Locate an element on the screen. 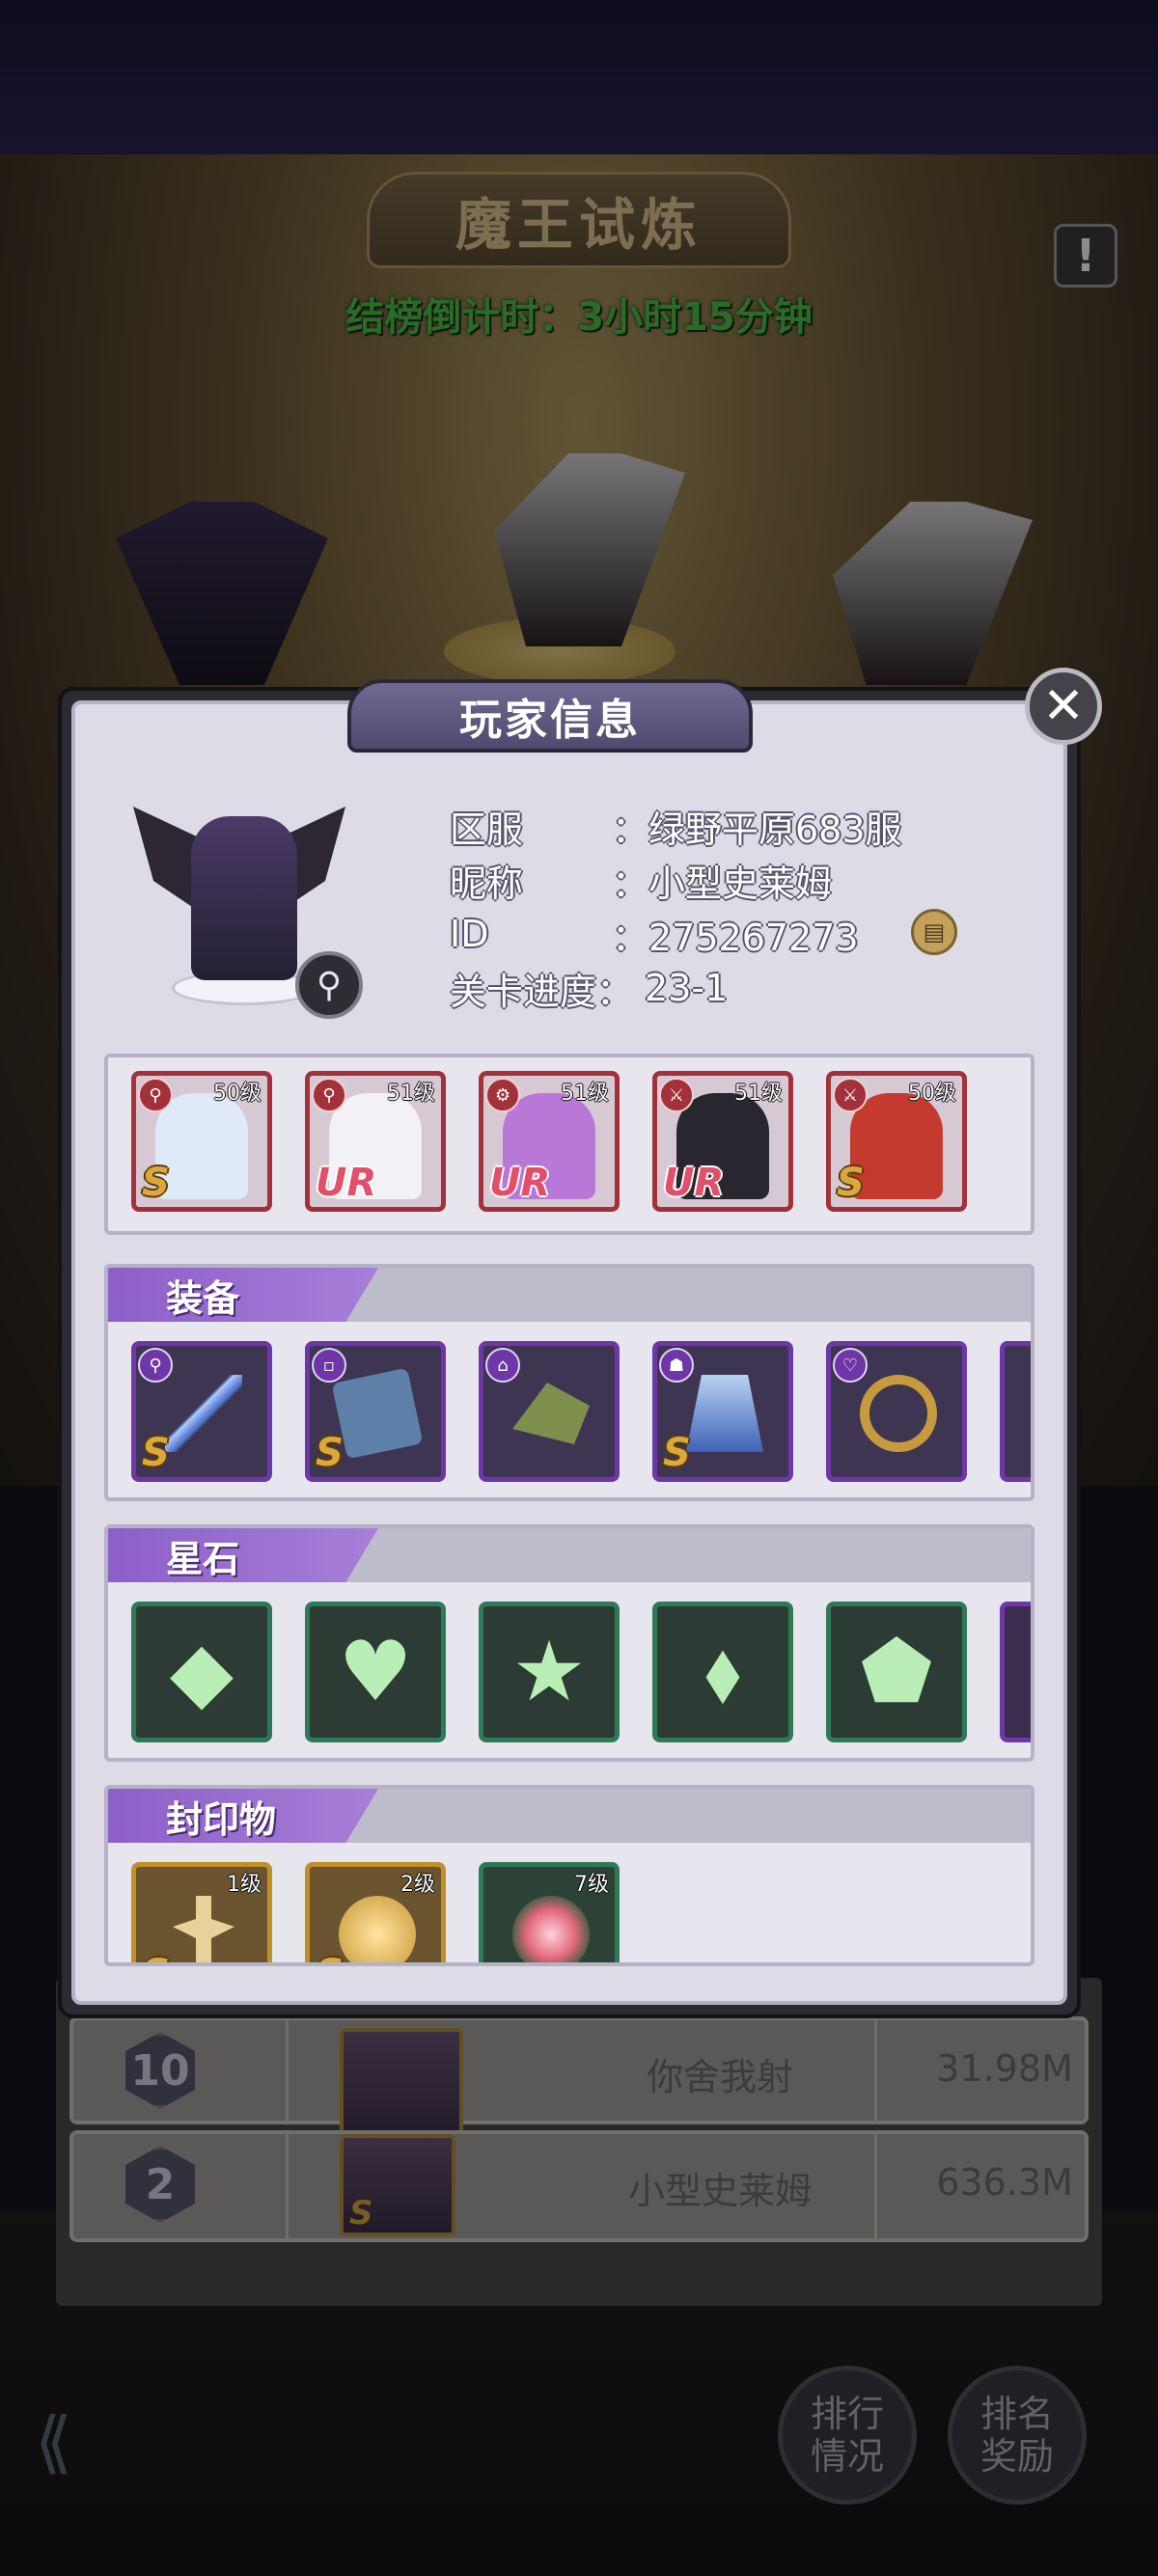 This screenshot has height=2576, width=1158. staff-icon is located at coordinates (203, 1413).